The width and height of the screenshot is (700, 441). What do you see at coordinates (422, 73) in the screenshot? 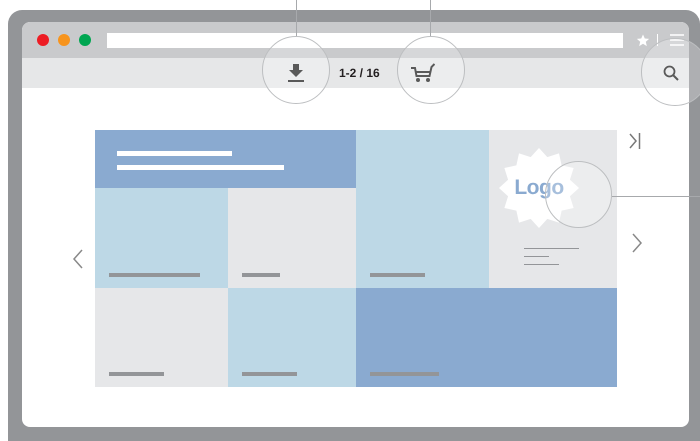
I see `cart-icon` at bounding box center [422, 73].